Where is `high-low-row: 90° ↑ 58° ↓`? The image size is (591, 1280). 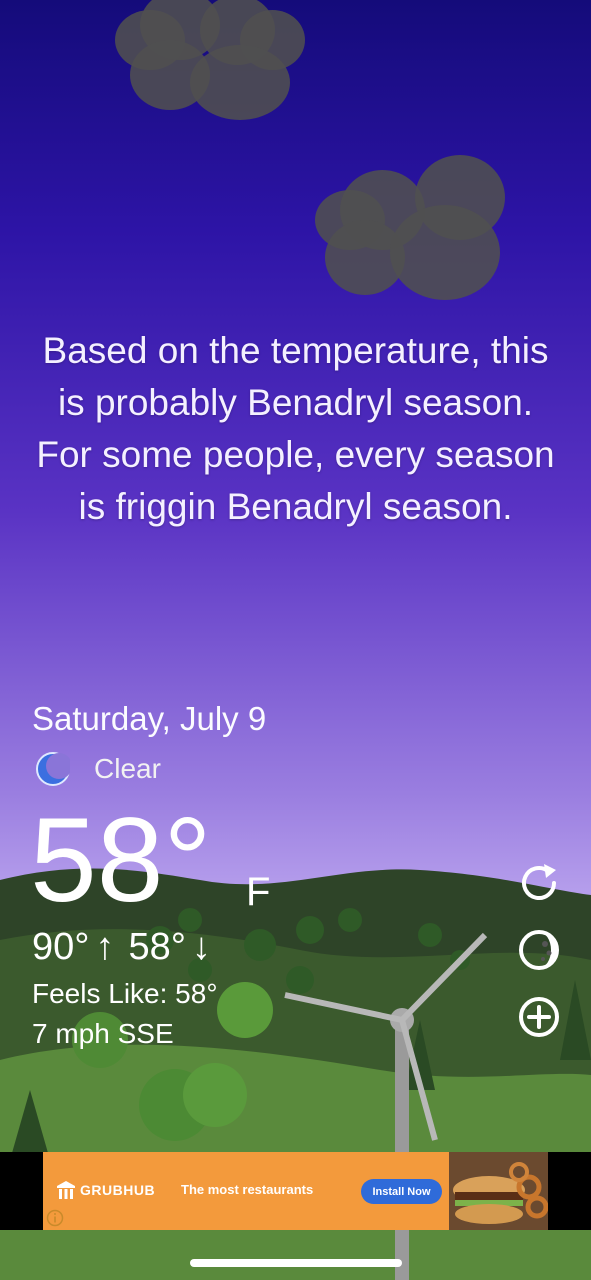
high-low-row: 90° ↑ 58° ↓ is located at coordinates (128, 947).